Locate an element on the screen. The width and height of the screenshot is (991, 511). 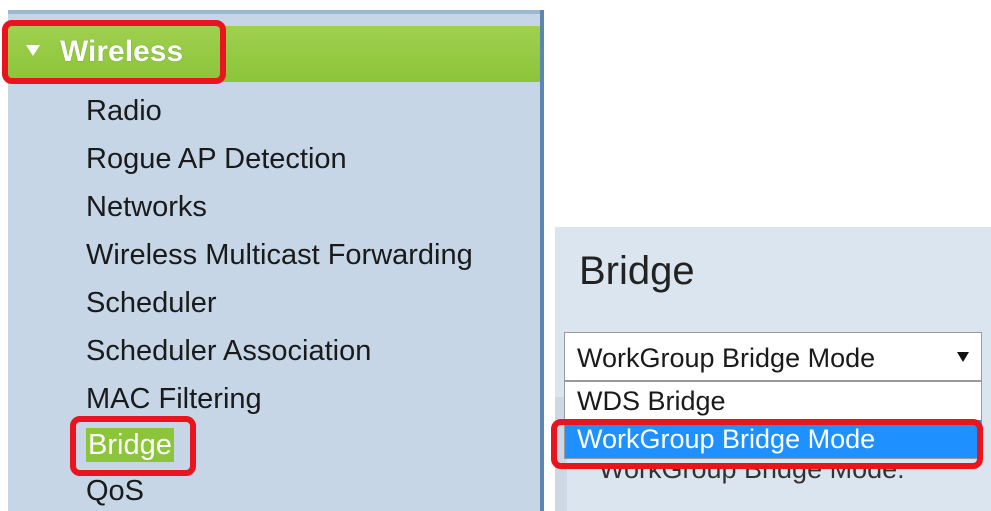
sidebar-item-wireless-multicast-forwarding: Wireless Multicast Forwarding is located at coordinates (279, 255).